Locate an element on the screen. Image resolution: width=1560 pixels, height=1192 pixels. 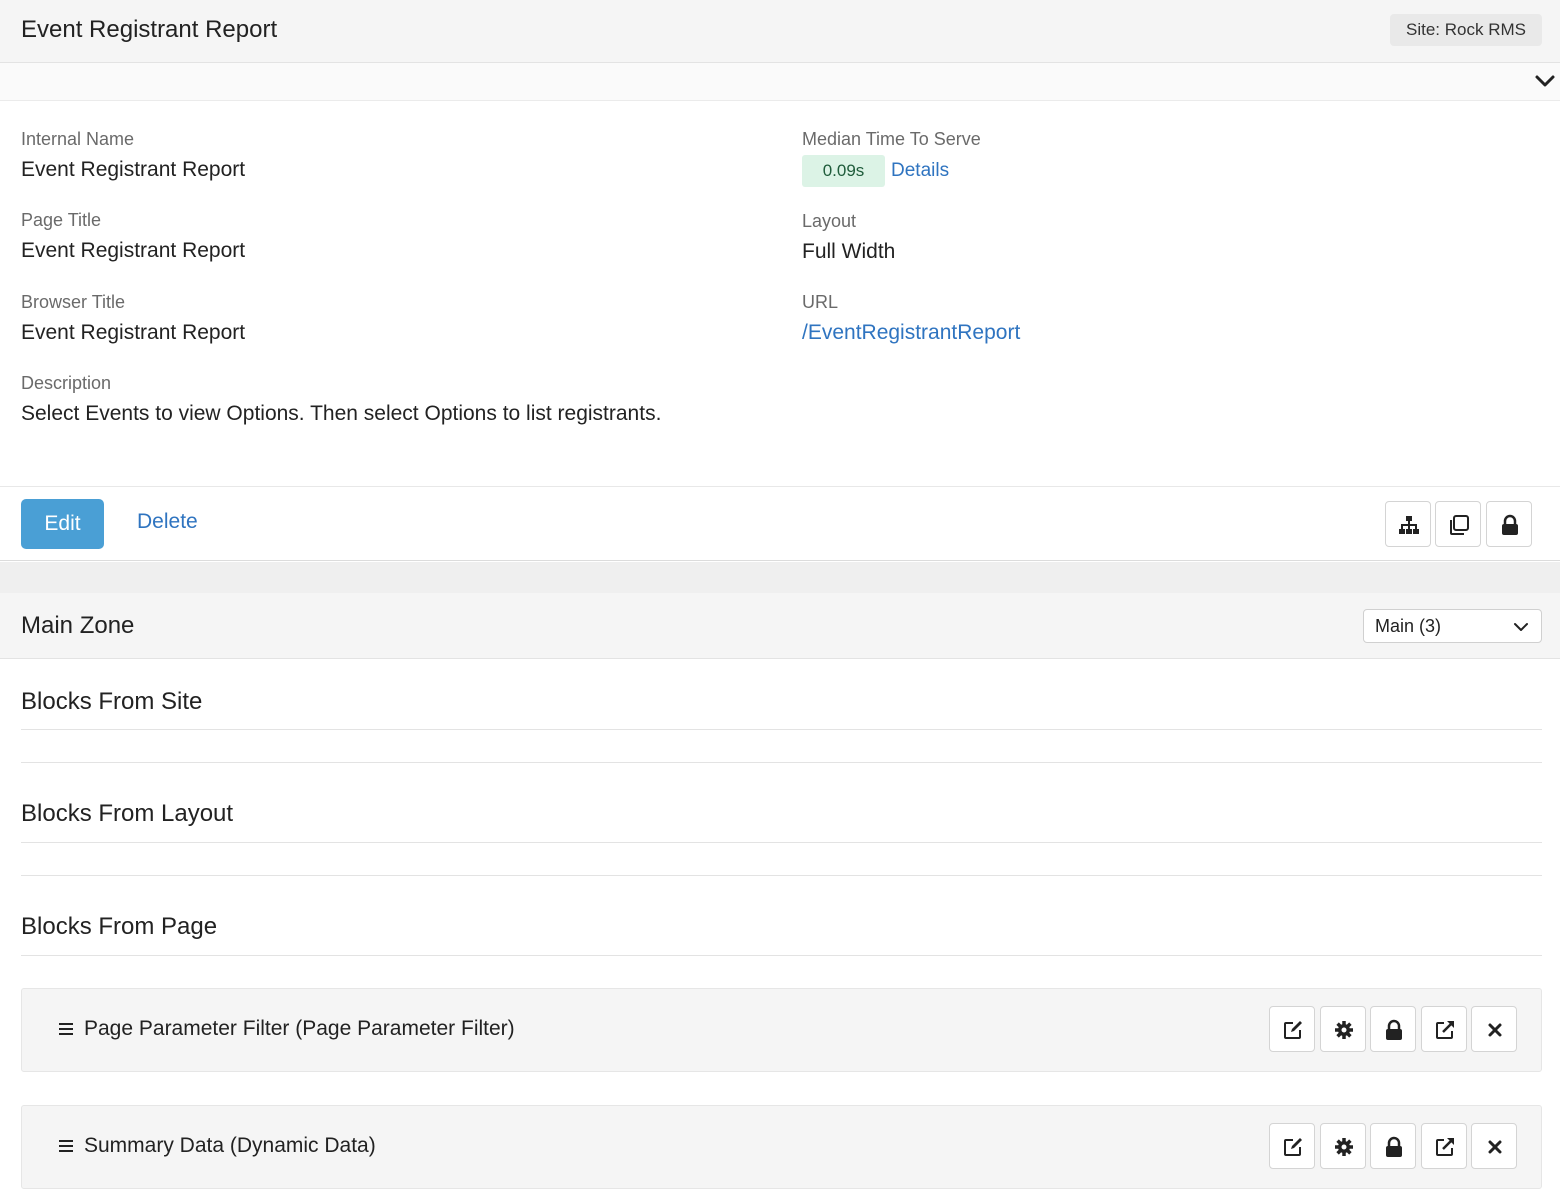
child-pages-button is located at coordinates (1408, 524).